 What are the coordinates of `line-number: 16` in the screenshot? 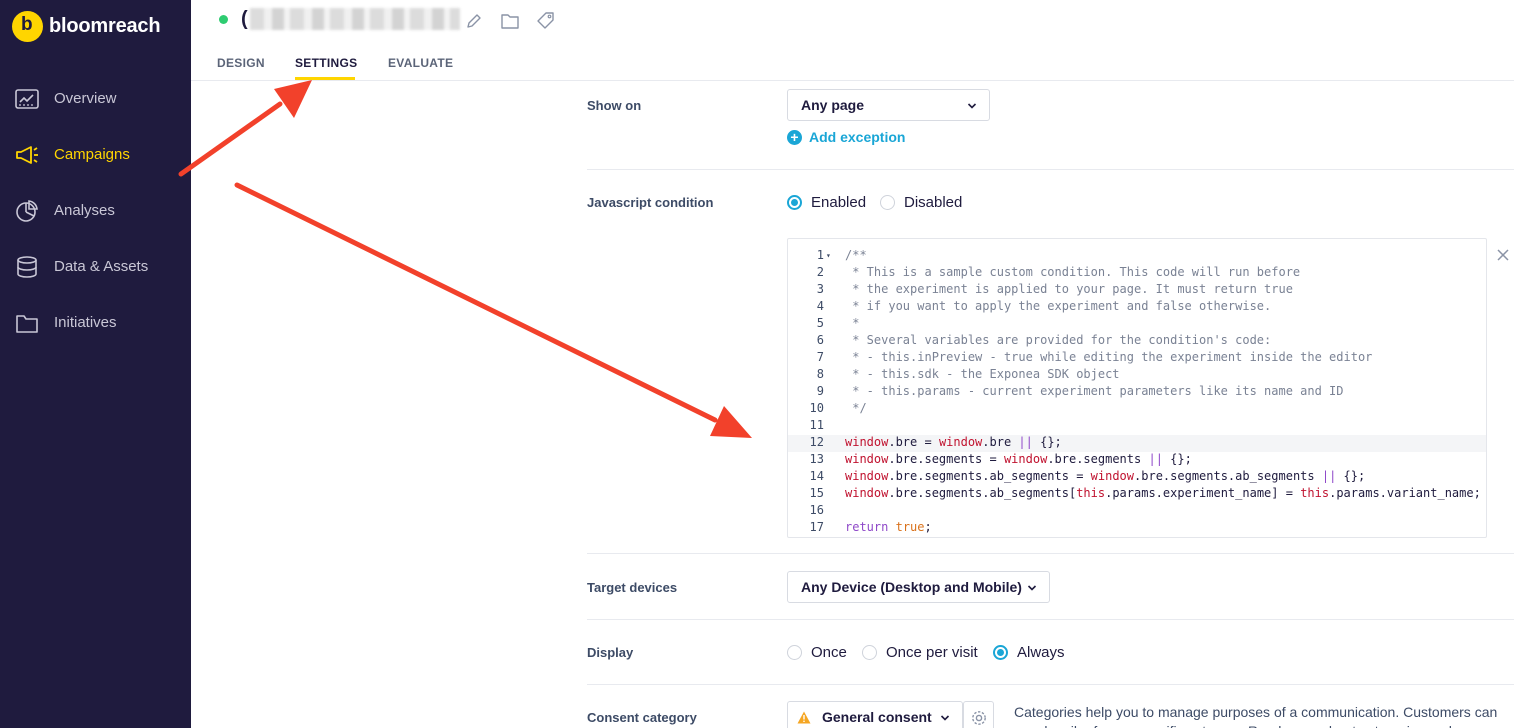 It's located at (816, 510).